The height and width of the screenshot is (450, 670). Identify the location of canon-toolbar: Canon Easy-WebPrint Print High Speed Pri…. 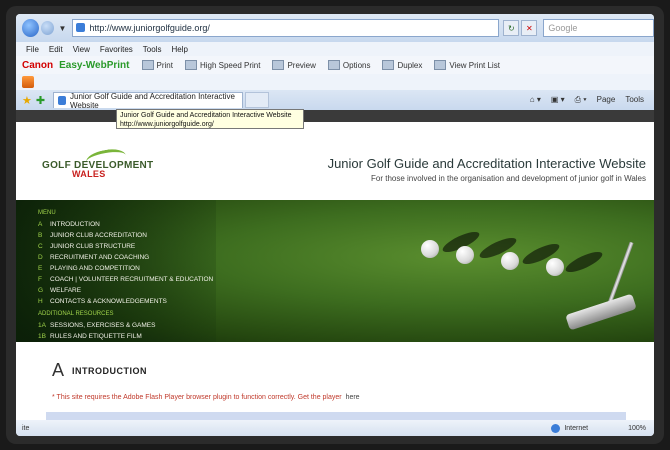
(335, 65).